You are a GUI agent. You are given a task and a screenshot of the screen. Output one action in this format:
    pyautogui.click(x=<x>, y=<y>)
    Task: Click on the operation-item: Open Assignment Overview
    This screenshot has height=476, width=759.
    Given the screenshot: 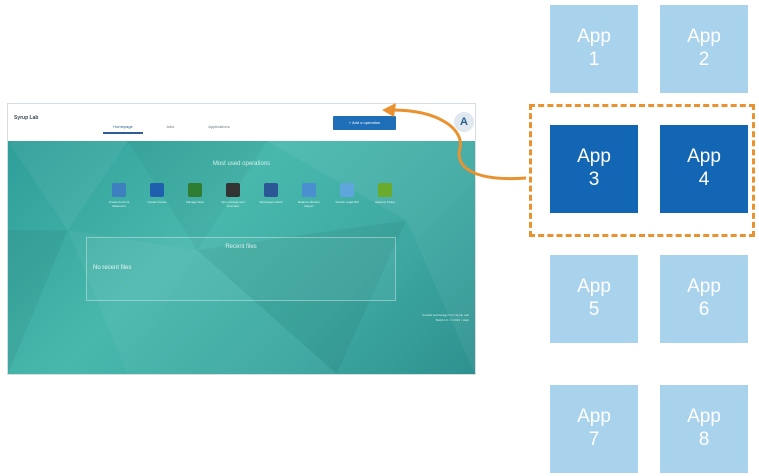 What is the action you would take?
    pyautogui.click(x=233, y=195)
    